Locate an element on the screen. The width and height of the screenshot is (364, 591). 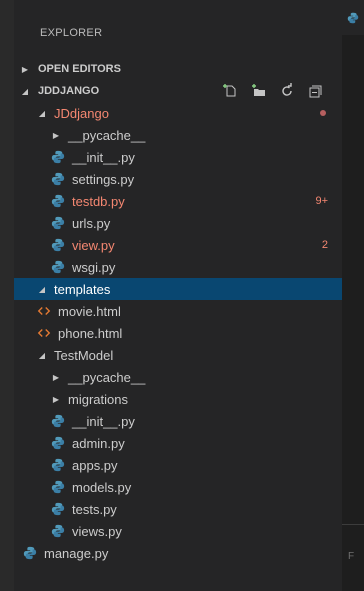
panel-label: F is located at coordinates (351, 556).